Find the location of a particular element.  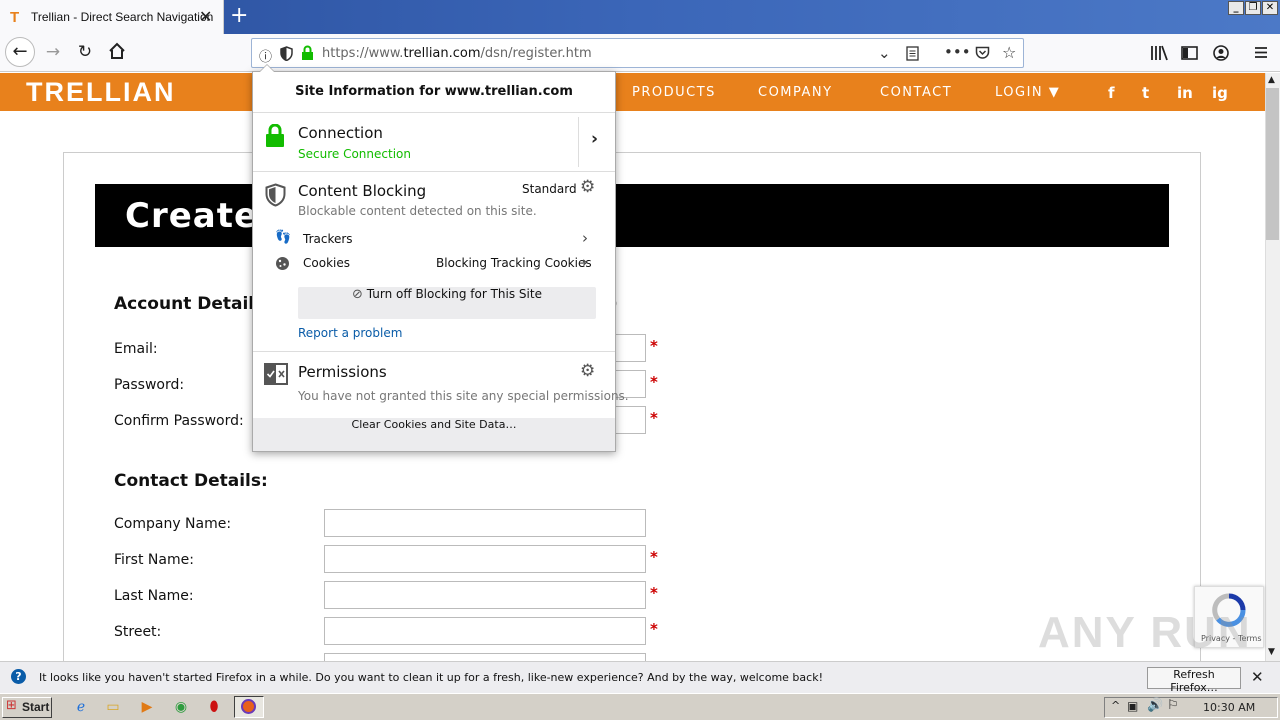

footprints-icon: 👣 is located at coordinates (283, 237).